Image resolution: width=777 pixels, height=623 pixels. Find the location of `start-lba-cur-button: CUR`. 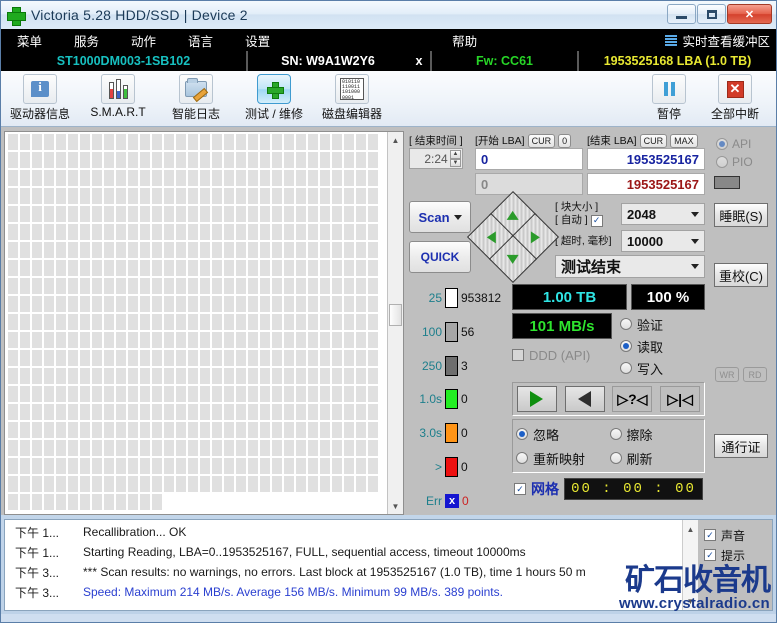

start-lba-cur-button: CUR is located at coordinates (541, 140).